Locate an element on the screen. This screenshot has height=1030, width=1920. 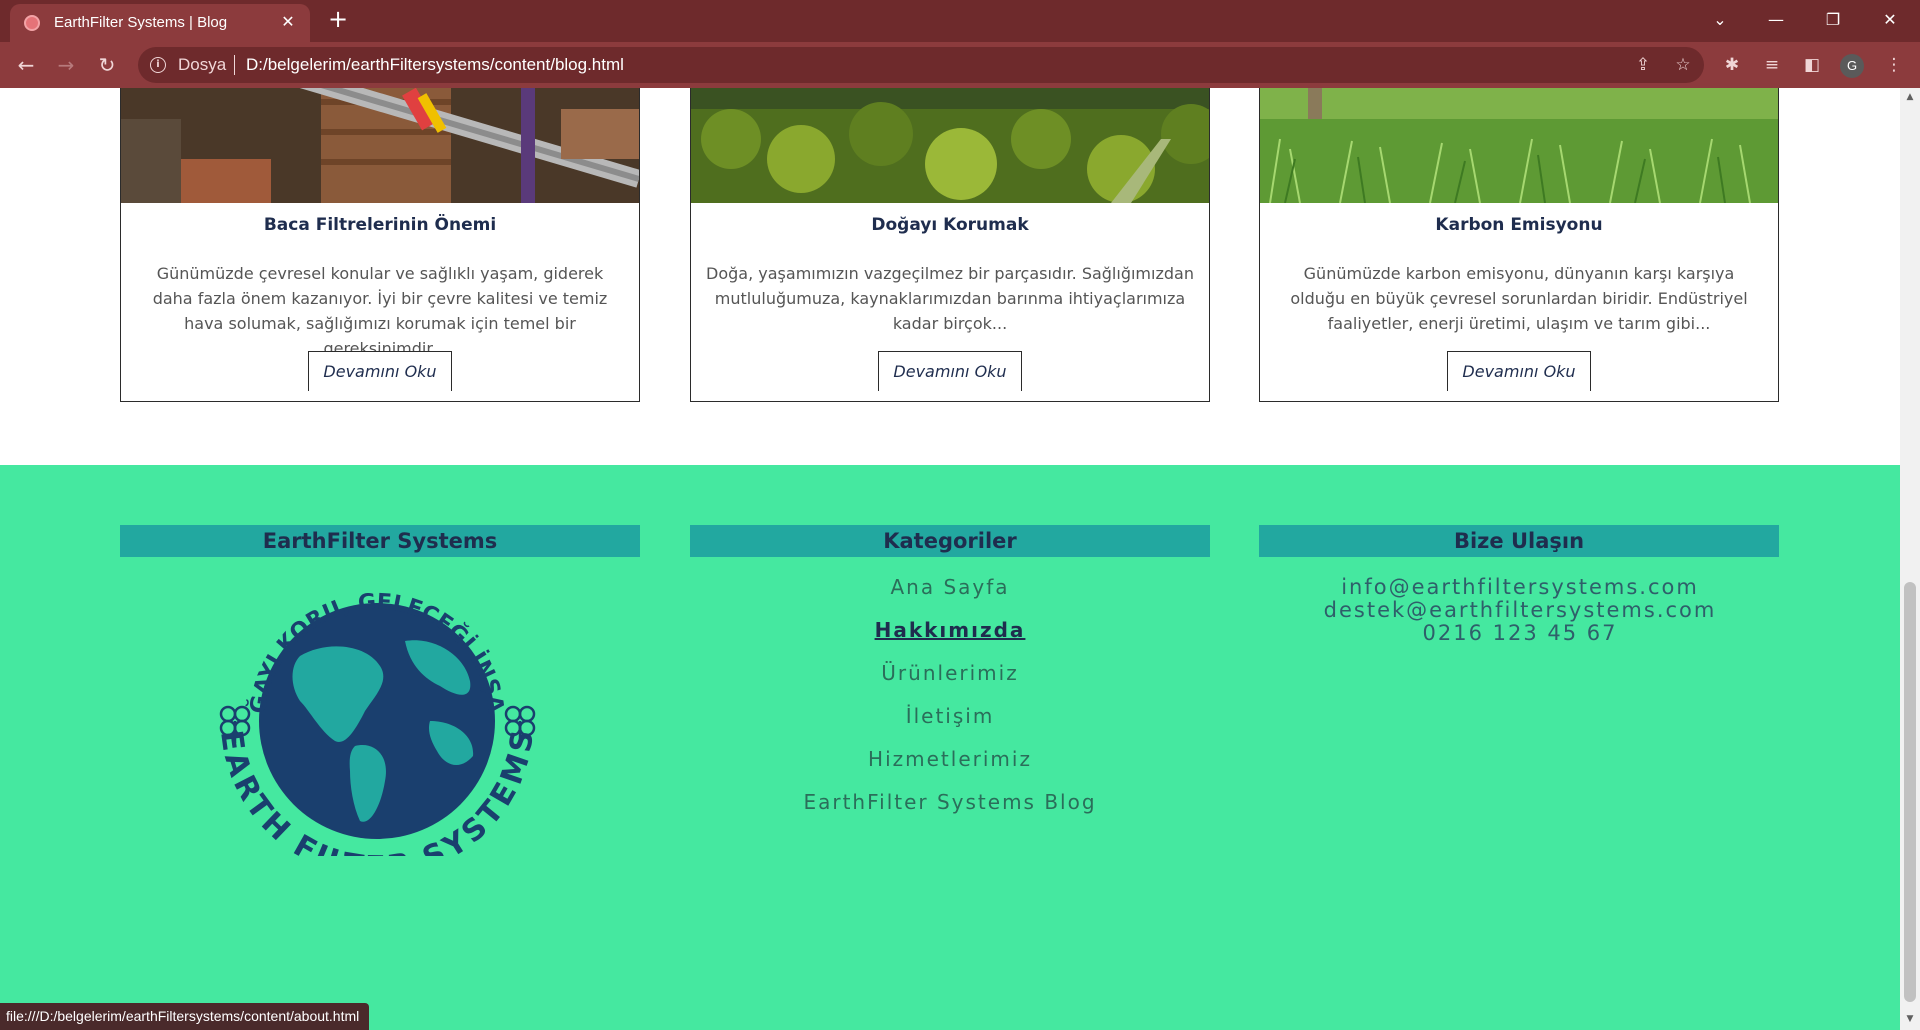
footer-link-contact: İletişim is located at coordinates (950, 716).